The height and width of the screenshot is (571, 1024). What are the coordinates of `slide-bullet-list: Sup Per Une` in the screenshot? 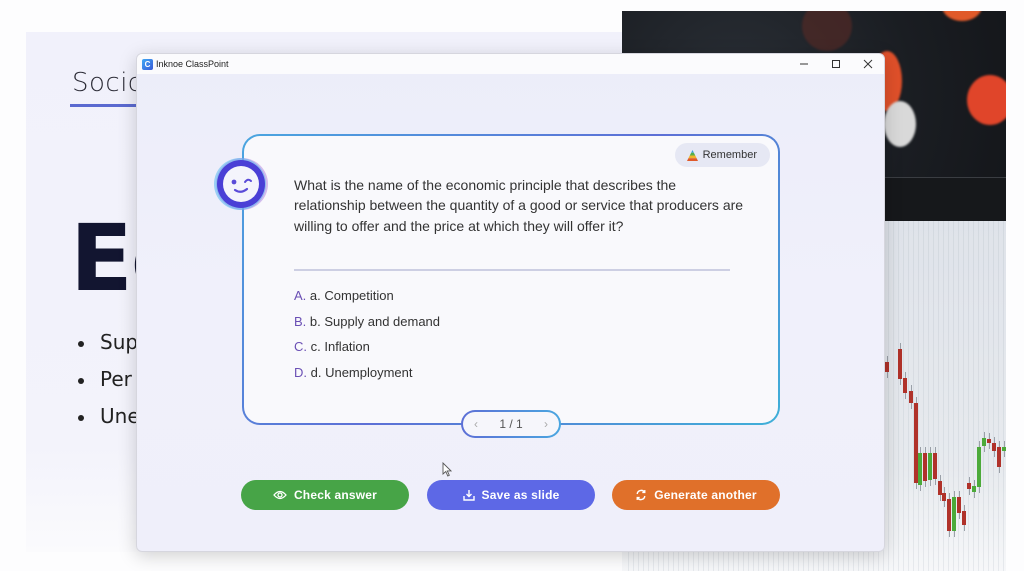 It's located at (109, 385).